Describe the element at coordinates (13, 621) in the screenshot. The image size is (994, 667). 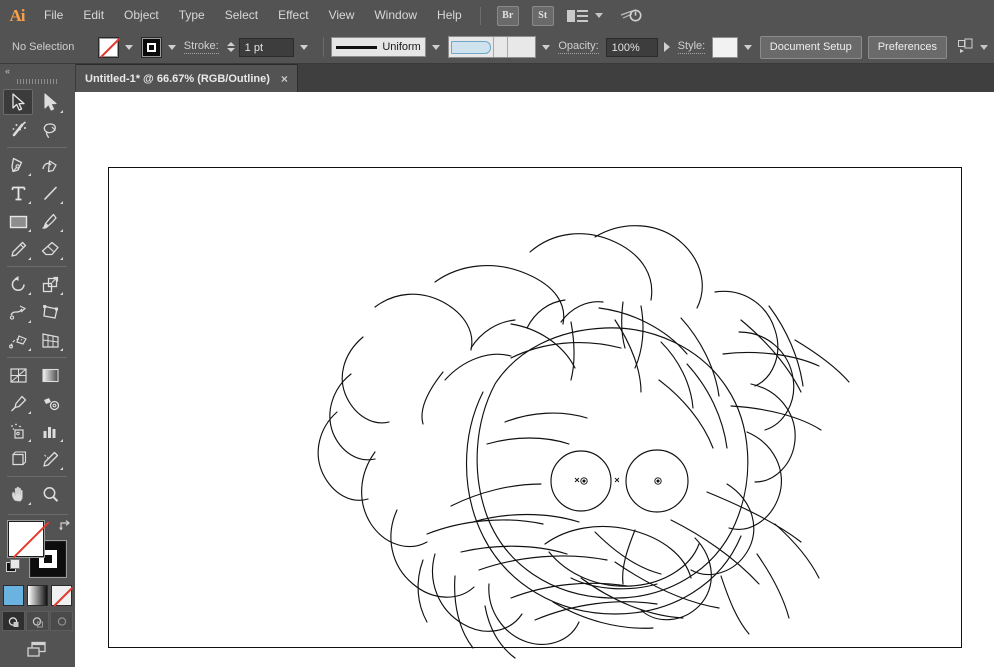
I see `draw-normal-button` at that location.